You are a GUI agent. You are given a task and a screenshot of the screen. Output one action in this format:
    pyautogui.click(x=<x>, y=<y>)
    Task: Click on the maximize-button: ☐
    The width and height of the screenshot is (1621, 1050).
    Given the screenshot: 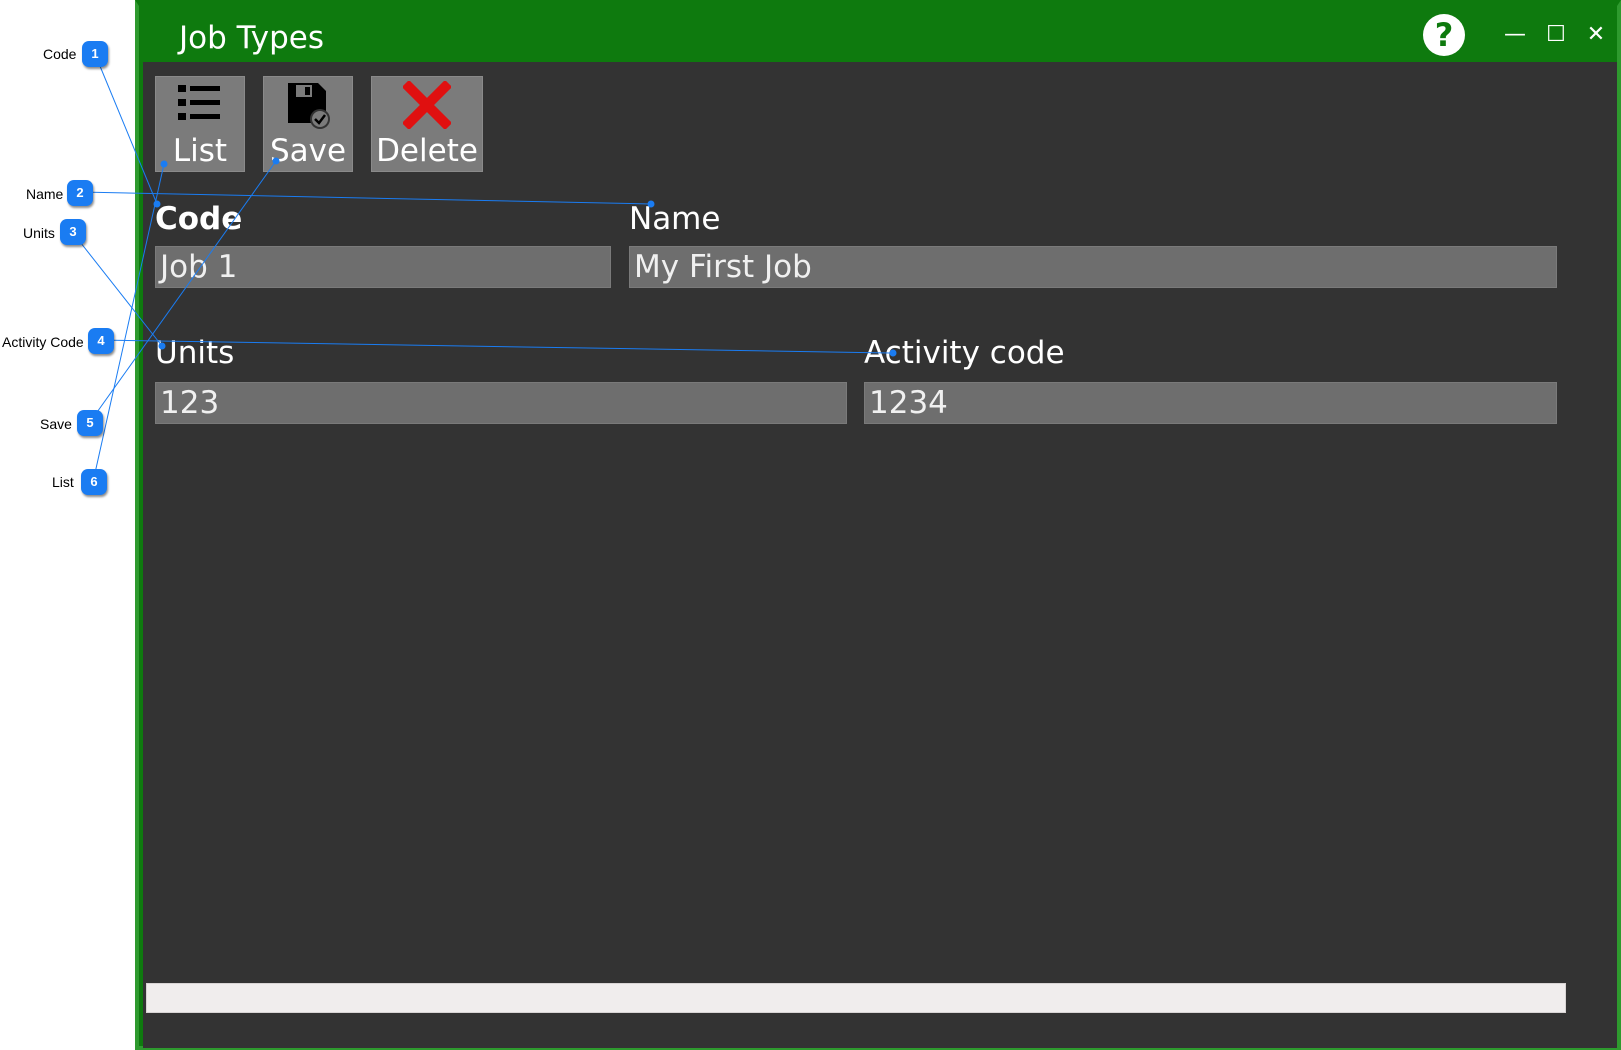 What is the action you would take?
    pyautogui.click(x=1556, y=35)
    